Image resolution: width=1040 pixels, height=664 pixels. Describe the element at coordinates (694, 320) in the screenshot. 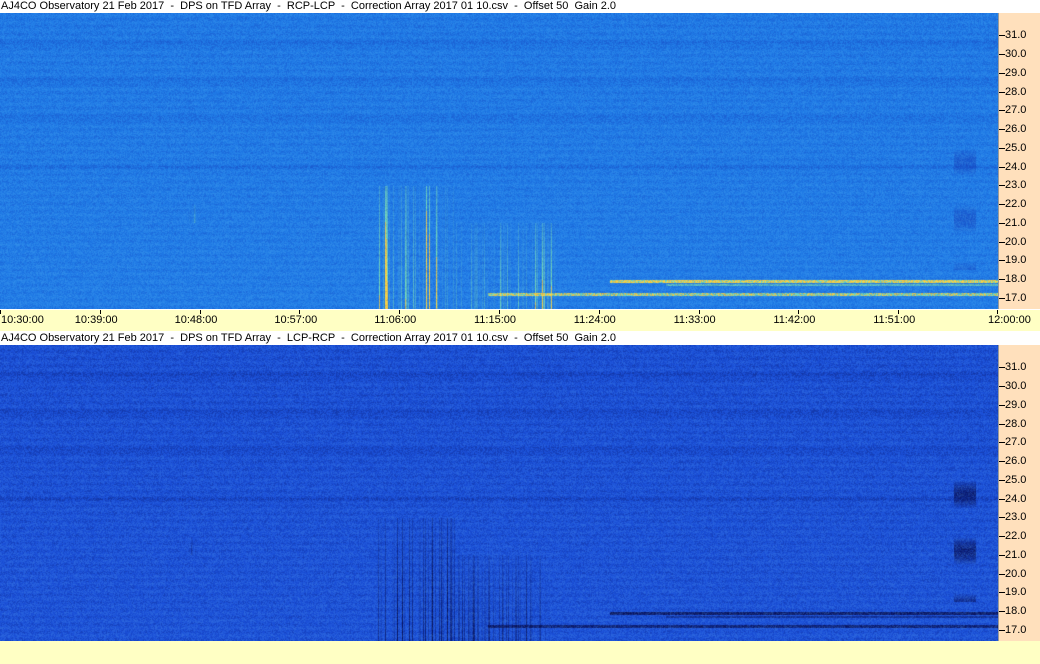

I see `time-tick-label: 11:33:00` at that location.